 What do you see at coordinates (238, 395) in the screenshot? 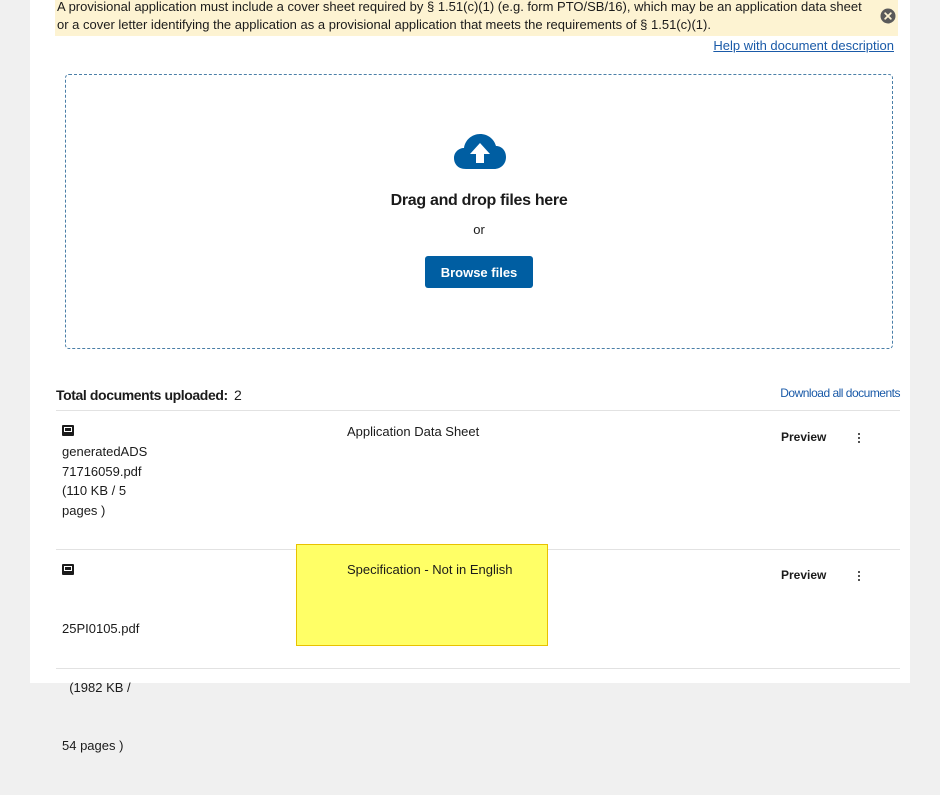
I see `total-documents-count: 2` at bounding box center [238, 395].